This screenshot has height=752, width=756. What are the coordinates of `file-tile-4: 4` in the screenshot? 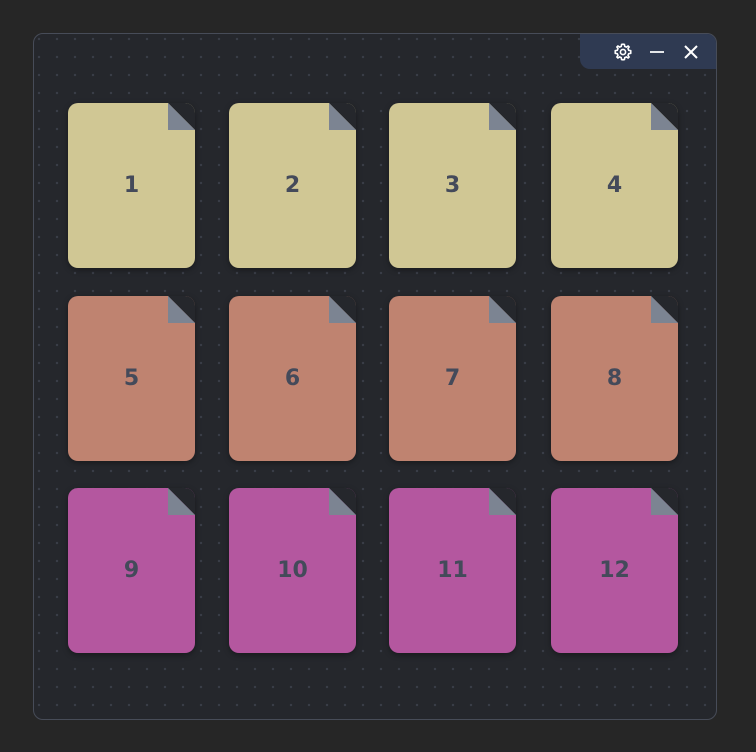 It's located at (614, 185).